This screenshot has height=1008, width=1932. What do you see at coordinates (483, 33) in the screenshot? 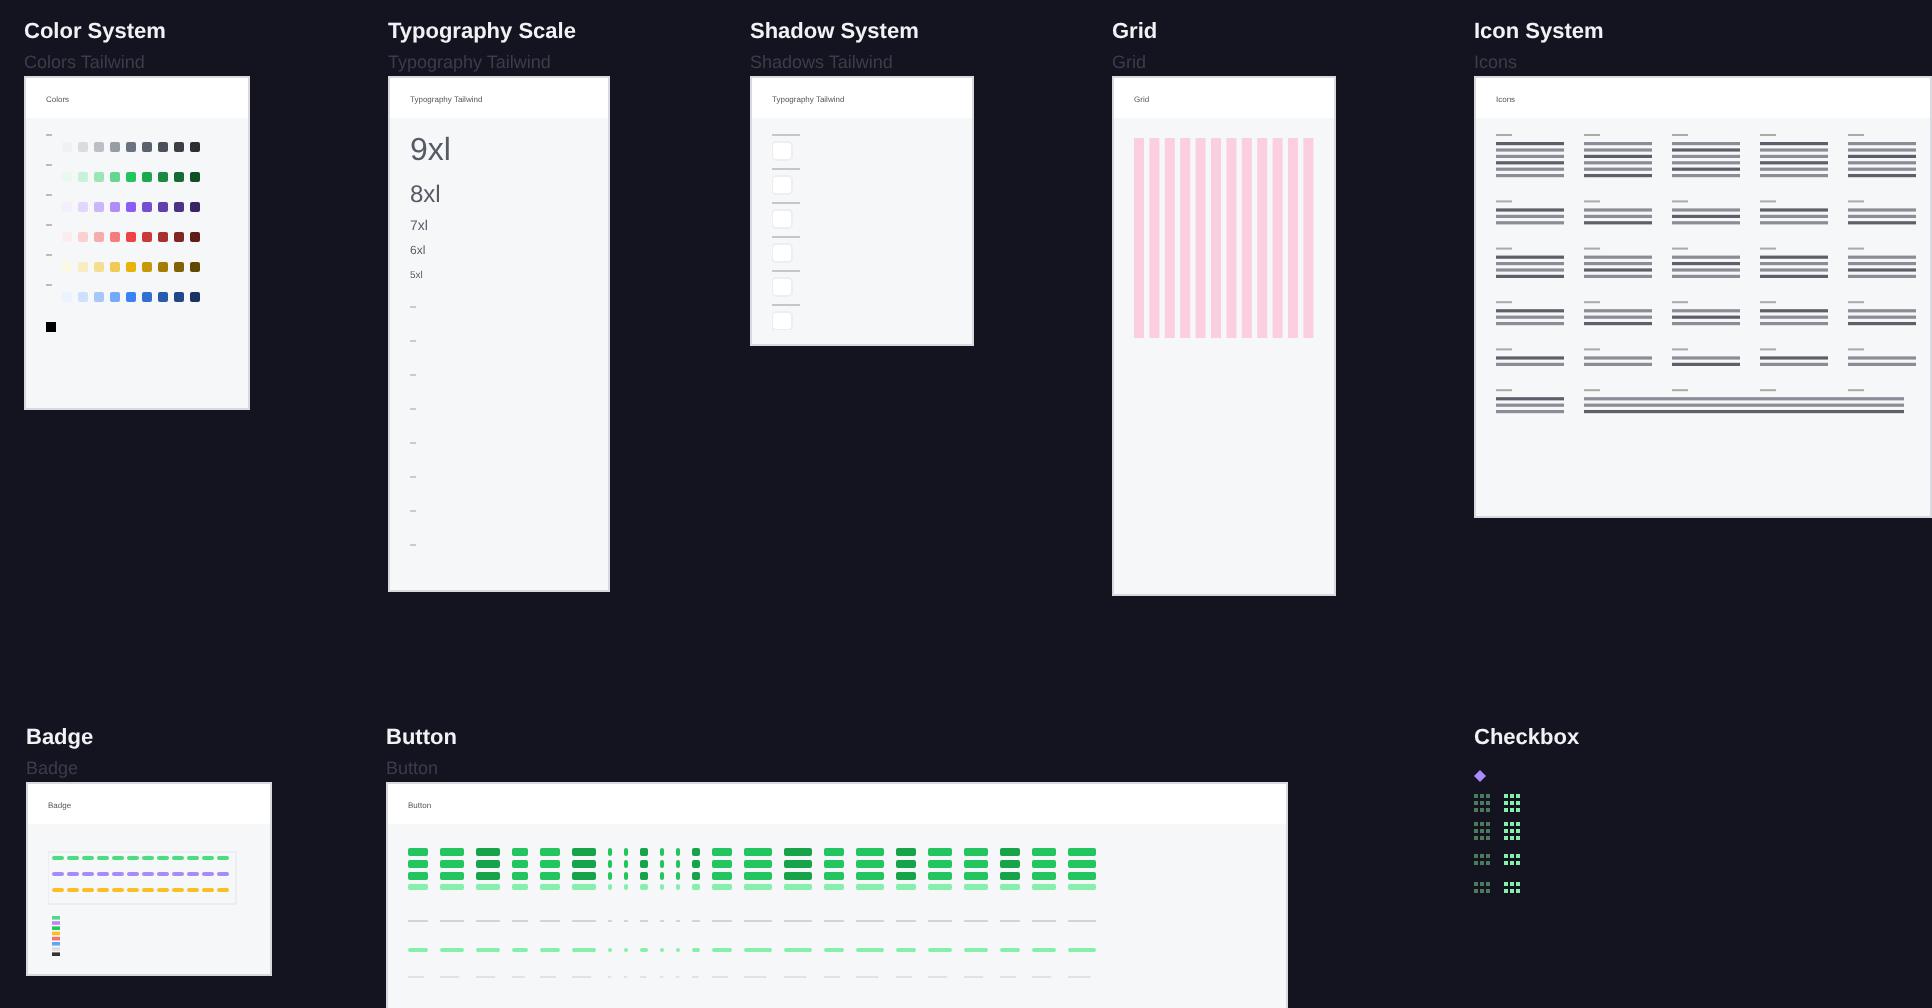
I see `section-title: Typography Scale` at bounding box center [483, 33].